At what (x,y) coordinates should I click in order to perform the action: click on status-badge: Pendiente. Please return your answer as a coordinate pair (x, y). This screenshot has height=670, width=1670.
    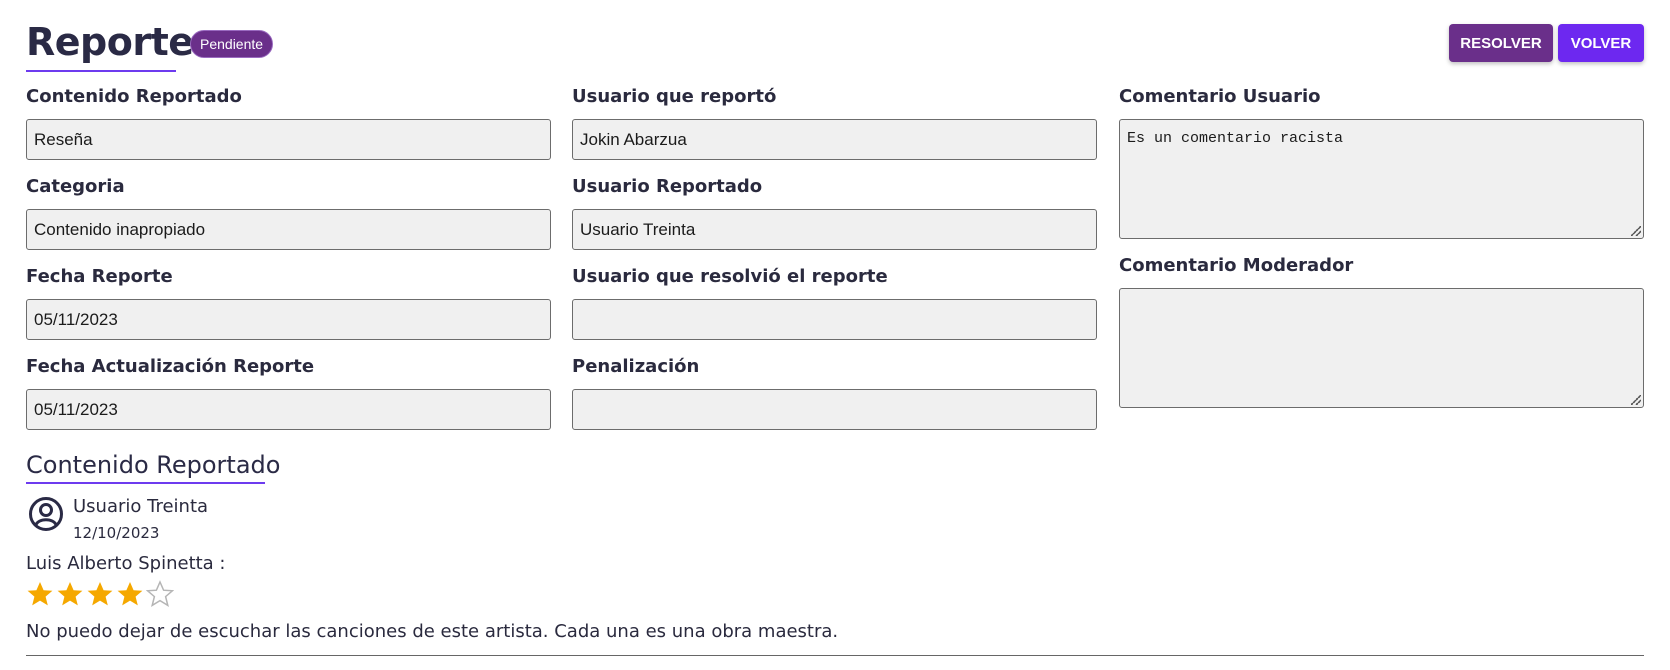
    Looking at the image, I should click on (232, 44).